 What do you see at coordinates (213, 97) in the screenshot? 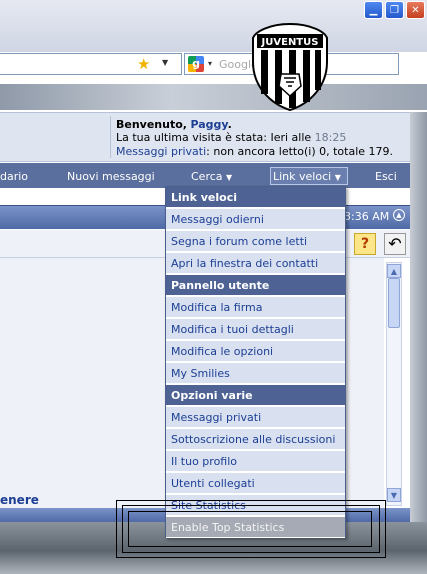
I see `header-banner` at bounding box center [213, 97].